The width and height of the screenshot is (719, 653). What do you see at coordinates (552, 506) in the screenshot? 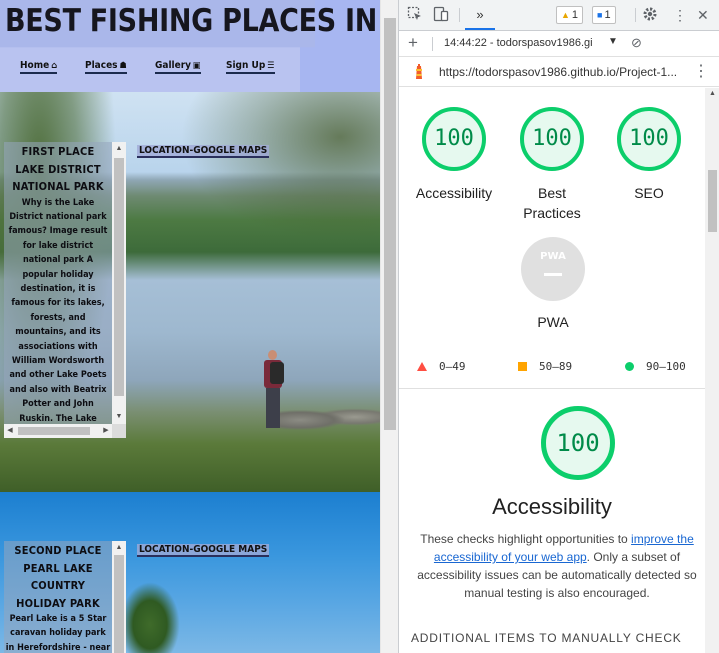
I see `category-title: Accessibility` at bounding box center [552, 506].